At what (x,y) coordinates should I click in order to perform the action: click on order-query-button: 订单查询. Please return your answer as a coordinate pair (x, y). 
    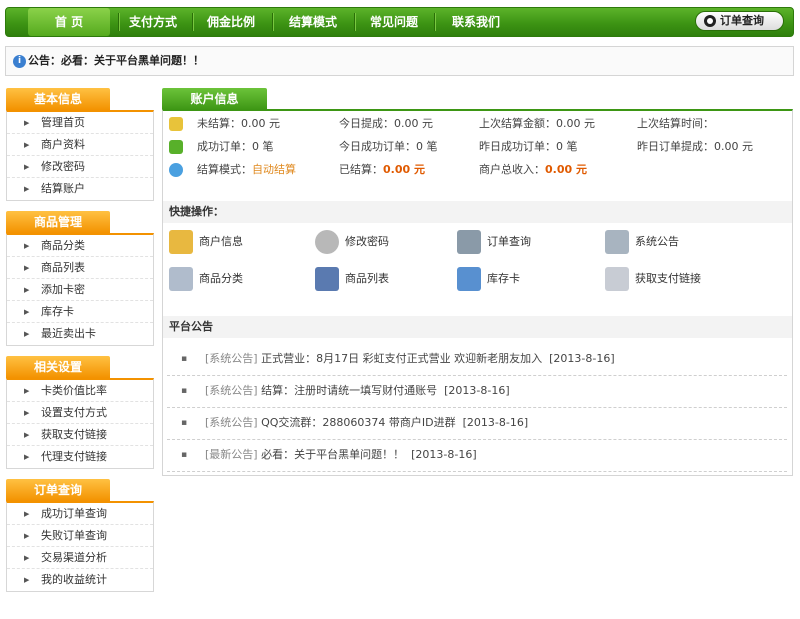
    Looking at the image, I should click on (739, 21).